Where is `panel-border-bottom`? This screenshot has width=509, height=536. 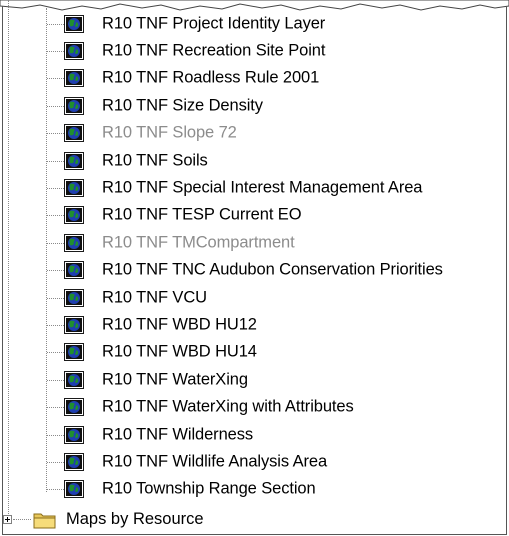
panel-border-bottom is located at coordinates (254, 534).